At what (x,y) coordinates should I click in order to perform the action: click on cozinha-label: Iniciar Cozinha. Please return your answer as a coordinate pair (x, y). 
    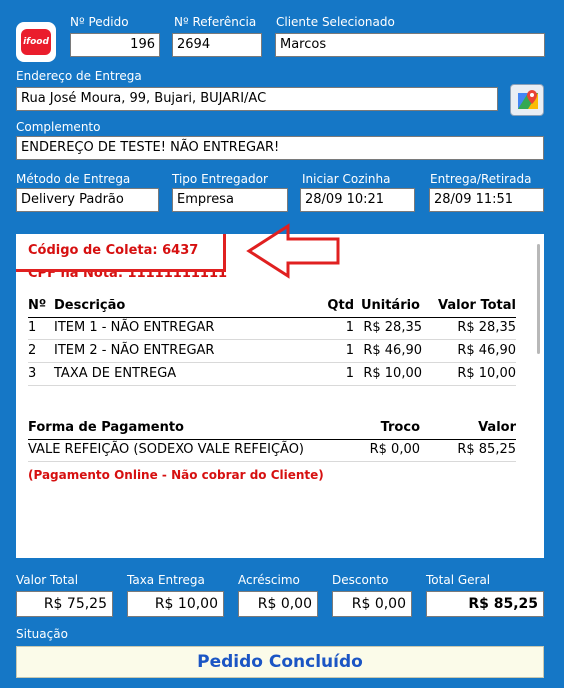
    Looking at the image, I should click on (346, 179).